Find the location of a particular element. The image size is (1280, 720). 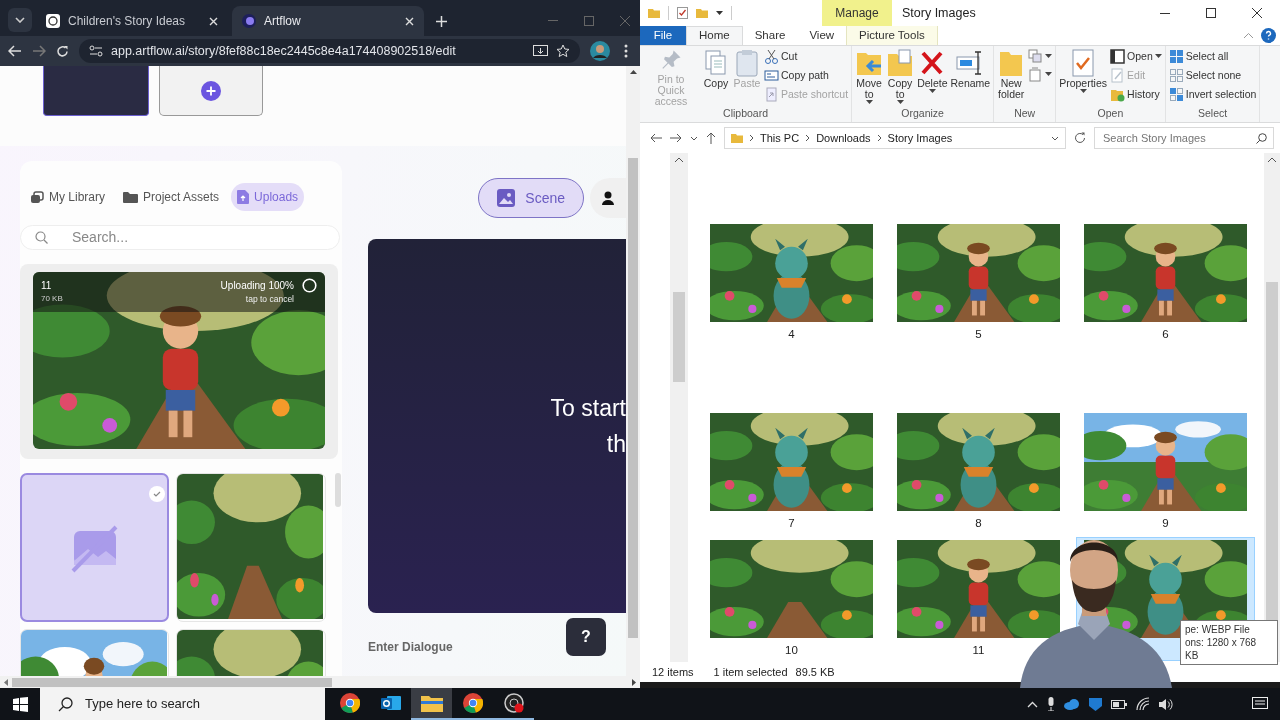

ribbon-tab: Picture Tools is located at coordinates (892, 35).